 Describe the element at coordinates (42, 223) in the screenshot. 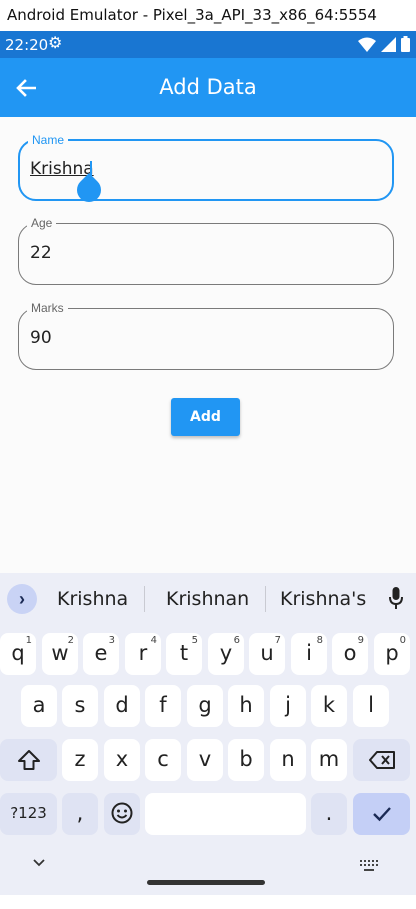

I see `age-field-label: Age` at that location.